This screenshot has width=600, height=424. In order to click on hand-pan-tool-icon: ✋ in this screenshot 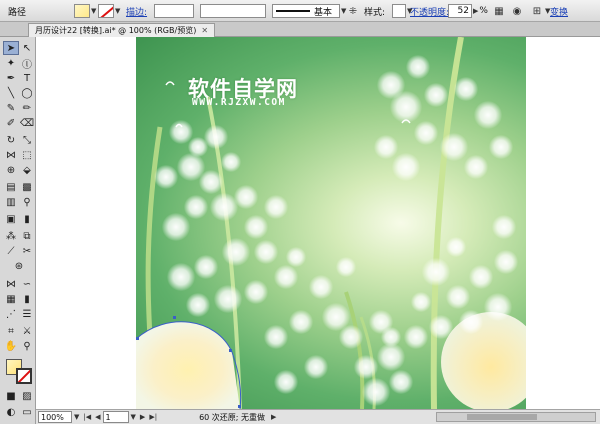, I will do `click(11, 346)`.